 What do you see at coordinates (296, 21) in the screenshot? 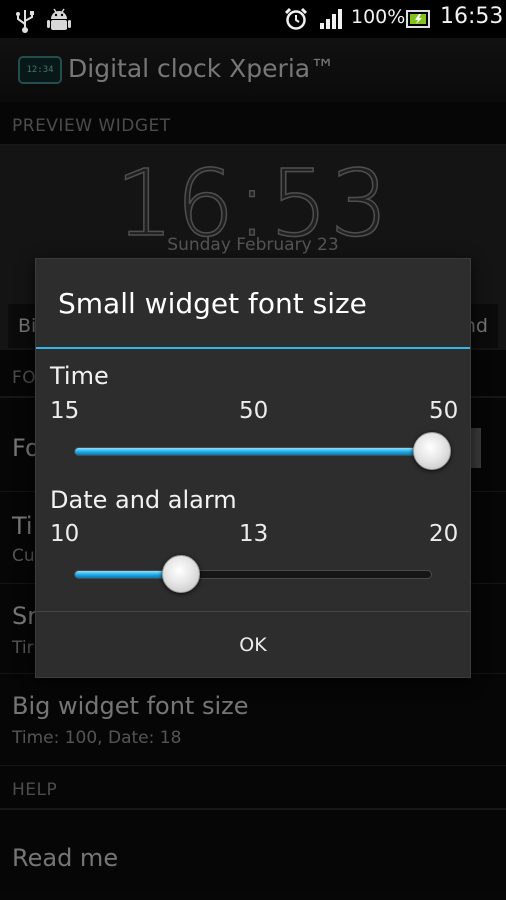
I see `alarm-clock-icon` at bounding box center [296, 21].